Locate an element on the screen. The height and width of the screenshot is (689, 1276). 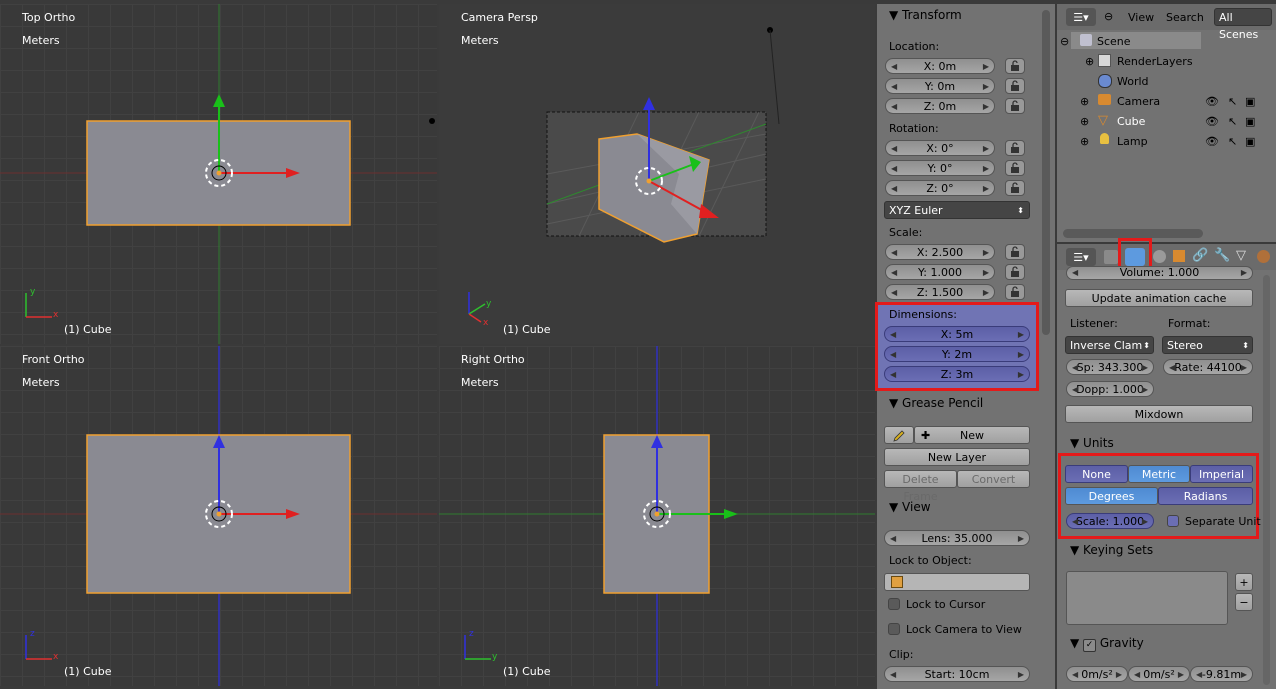
dimensions-x-field: ◀ X: 5m ▶ is located at coordinates (957, 334).